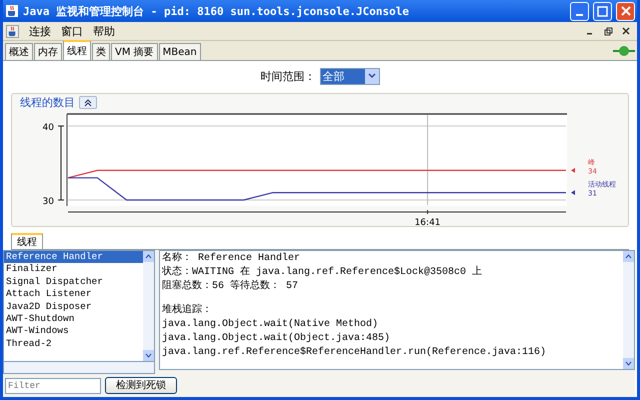 Image resolution: width=640 pixels, height=400 pixels. What do you see at coordinates (72, 31) in the screenshot?
I see `menu-item: 窗口` at bounding box center [72, 31].